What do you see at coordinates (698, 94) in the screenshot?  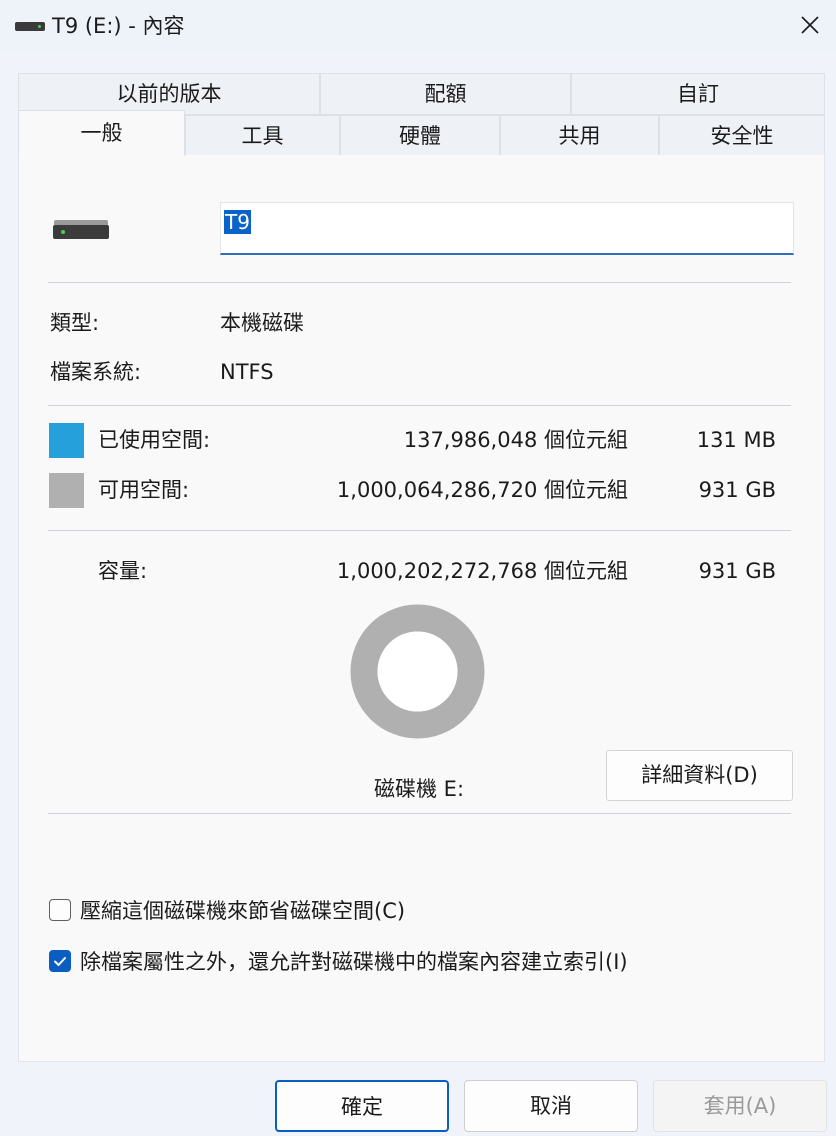 I see `tab-customize: 自訂` at bounding box center [698, 94].